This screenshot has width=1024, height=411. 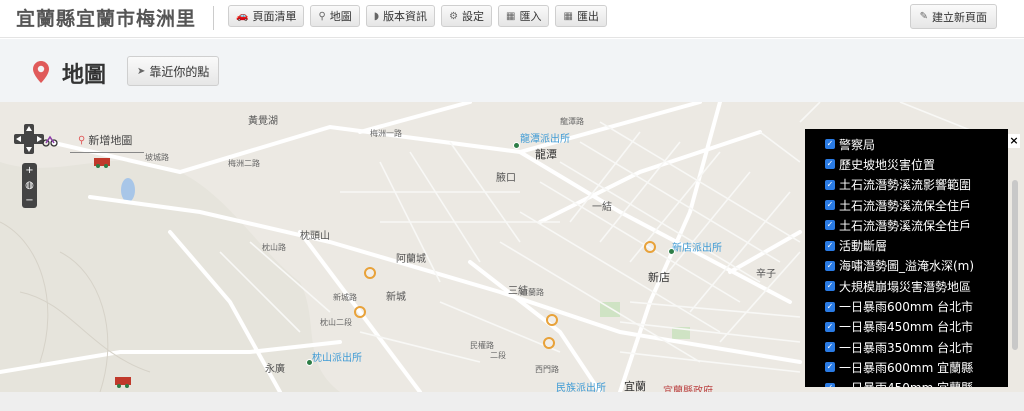 I want to click on place-yilan: 宜蘭, so click(x=635, y=386).